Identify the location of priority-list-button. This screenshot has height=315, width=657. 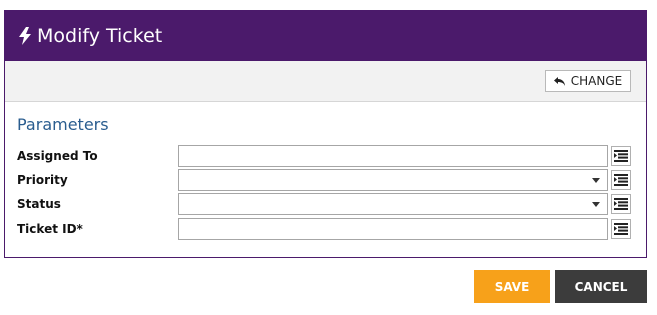
(621, 180).